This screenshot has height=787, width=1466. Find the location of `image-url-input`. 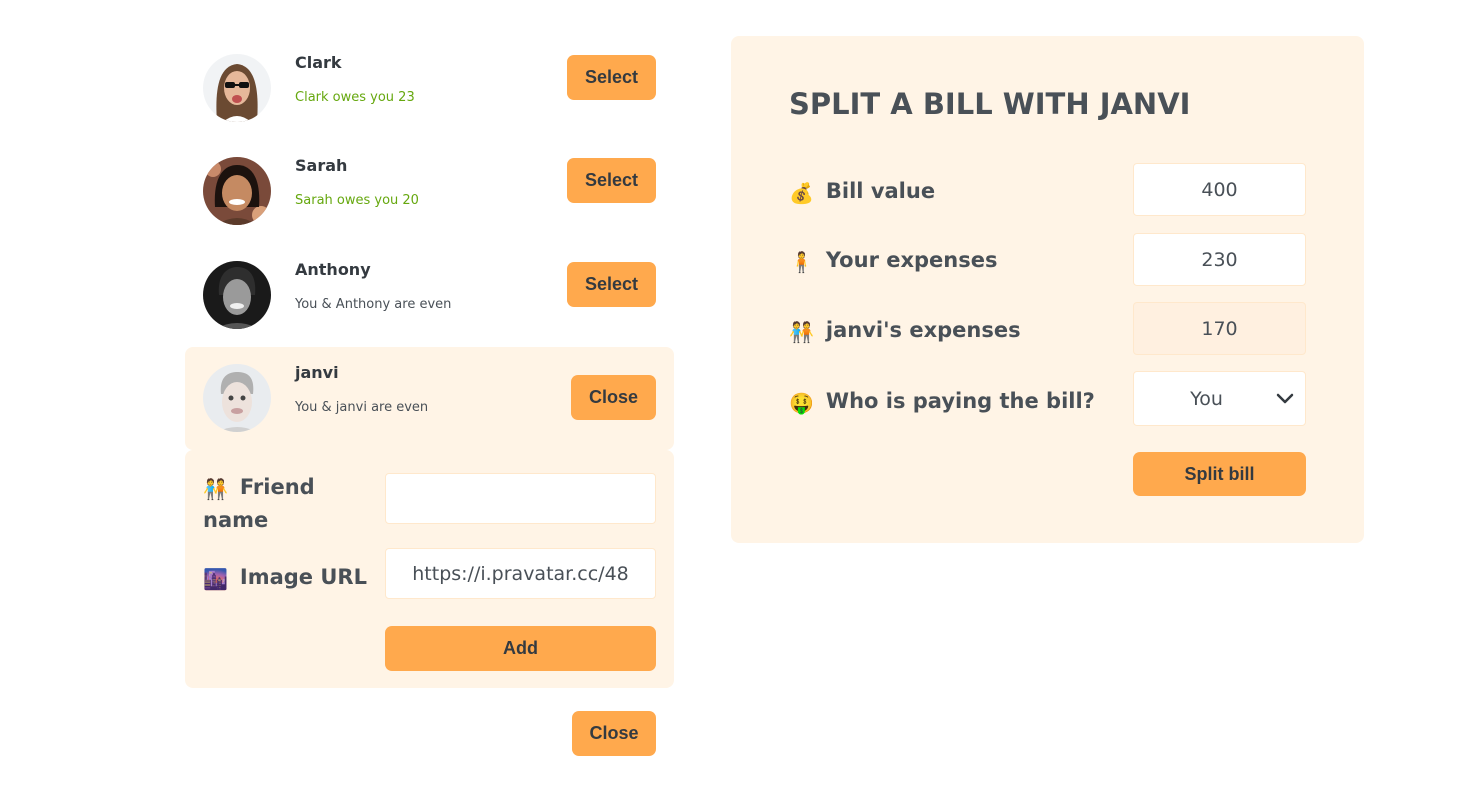

image-url-input is located at coordinates (520, 573).